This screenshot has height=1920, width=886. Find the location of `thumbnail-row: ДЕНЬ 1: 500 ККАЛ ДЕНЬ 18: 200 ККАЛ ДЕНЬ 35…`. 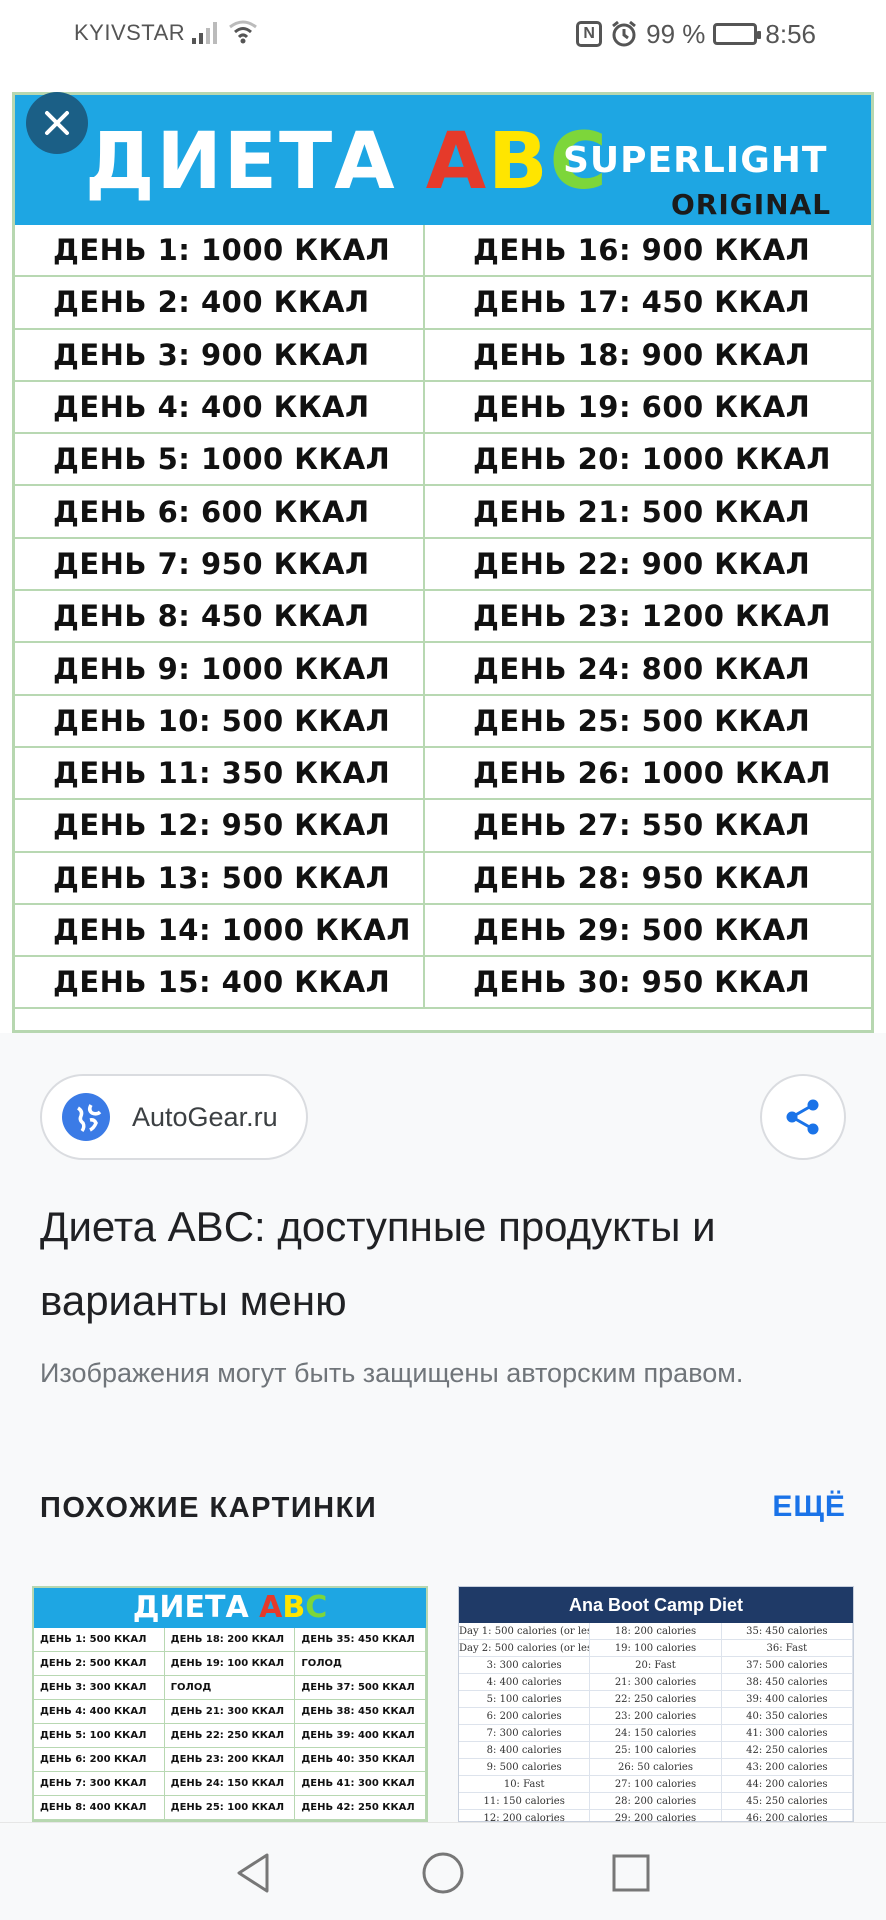

thumbnail-row: ДЕНЬ 1: 500 ККАЛ ДЕНЬ 18: 200 ККАЛ ДЕНЬ 35… is located at coordinates (230, 1640).